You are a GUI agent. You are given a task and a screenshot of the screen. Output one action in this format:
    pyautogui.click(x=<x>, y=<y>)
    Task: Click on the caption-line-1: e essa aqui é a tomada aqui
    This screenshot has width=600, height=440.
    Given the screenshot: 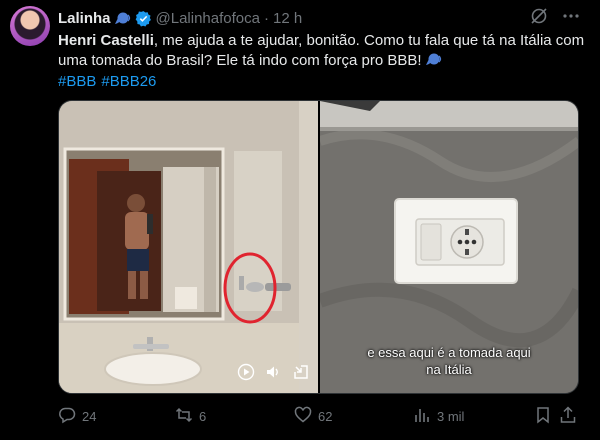 What is the action you would take?
    pyautogui.click(x=449, y=352)
    